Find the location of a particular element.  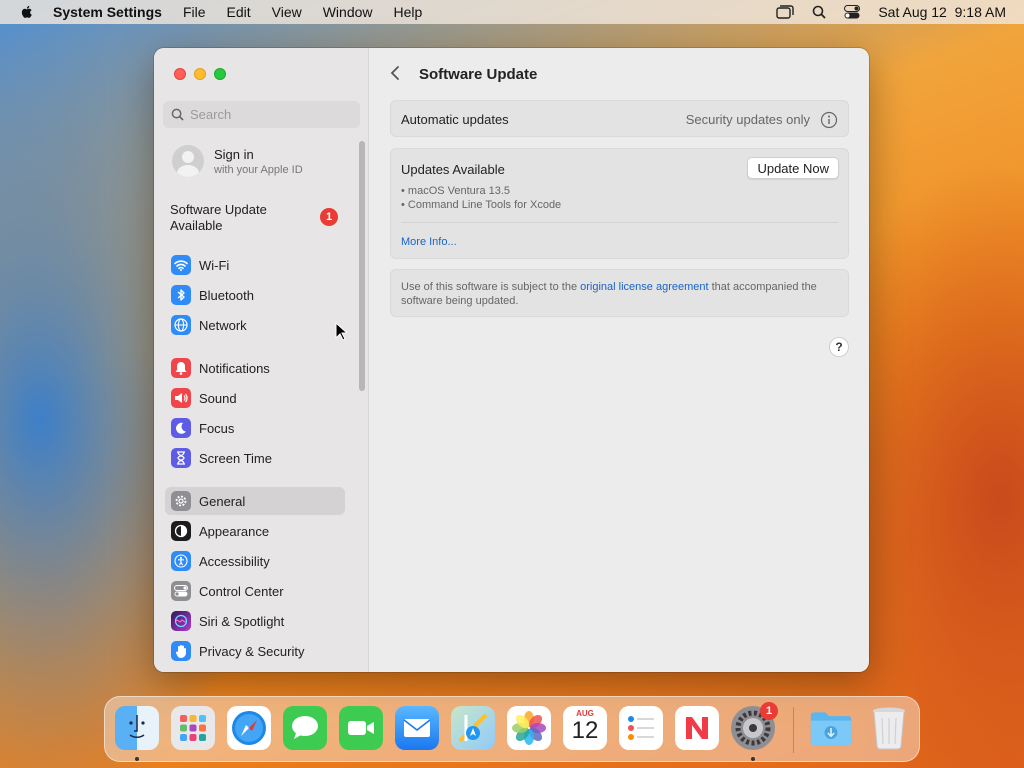

sidebar-scrollbar is located at coordinates (362, 266).